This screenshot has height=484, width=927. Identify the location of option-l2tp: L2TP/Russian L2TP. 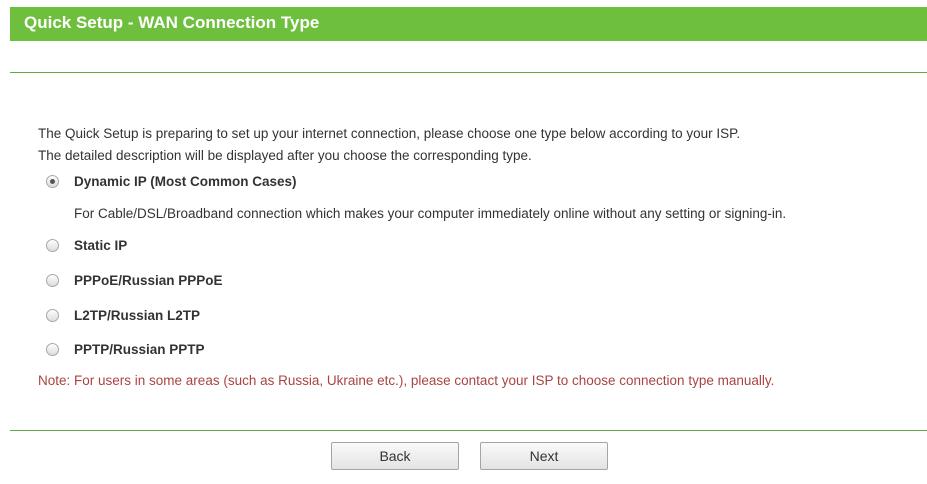
(123, 315).